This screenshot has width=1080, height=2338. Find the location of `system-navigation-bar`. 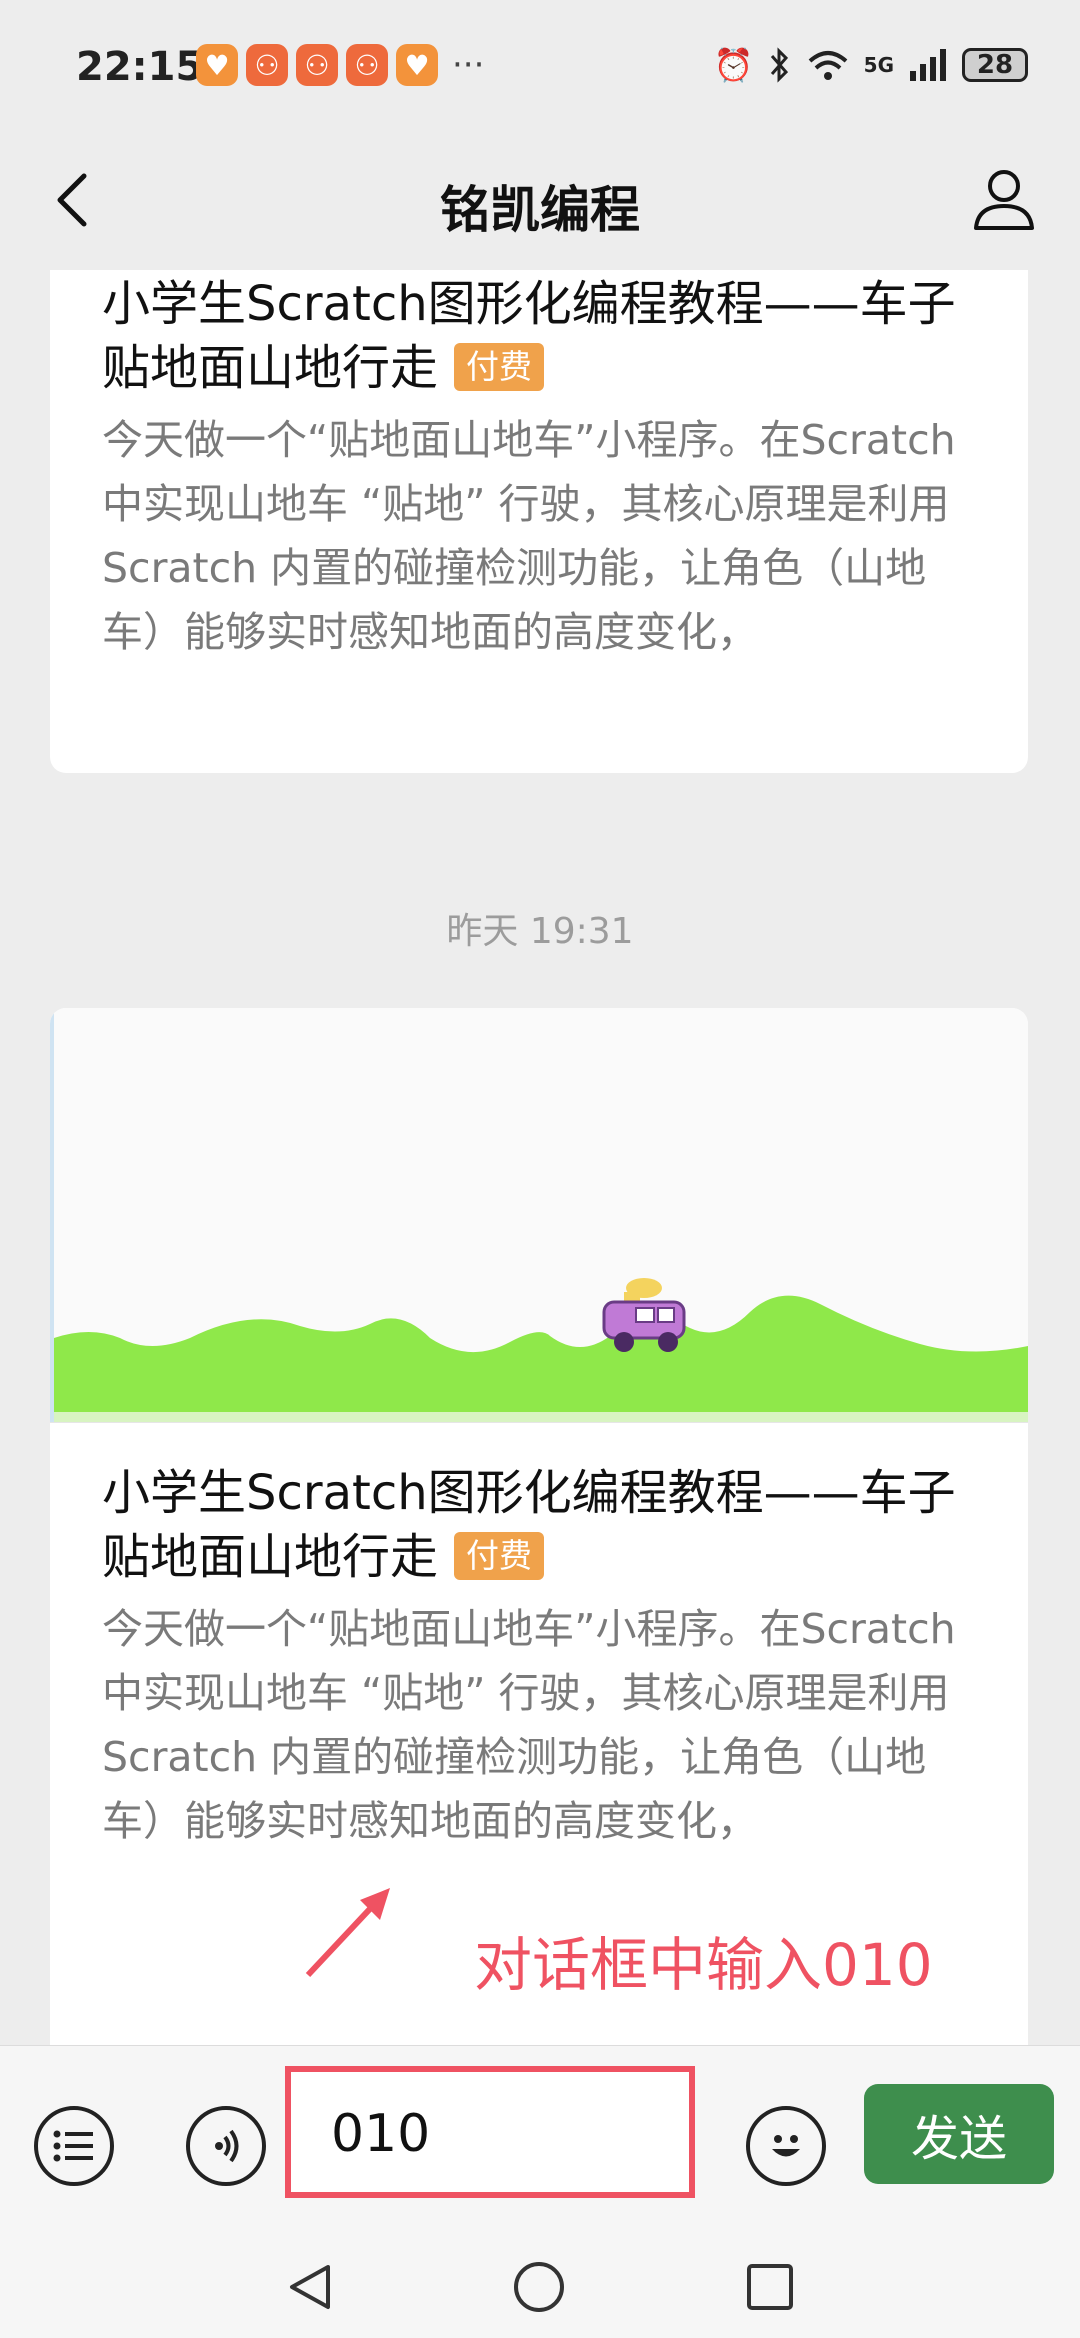

system-navigation-bar is located at coordinates (540, 2291).